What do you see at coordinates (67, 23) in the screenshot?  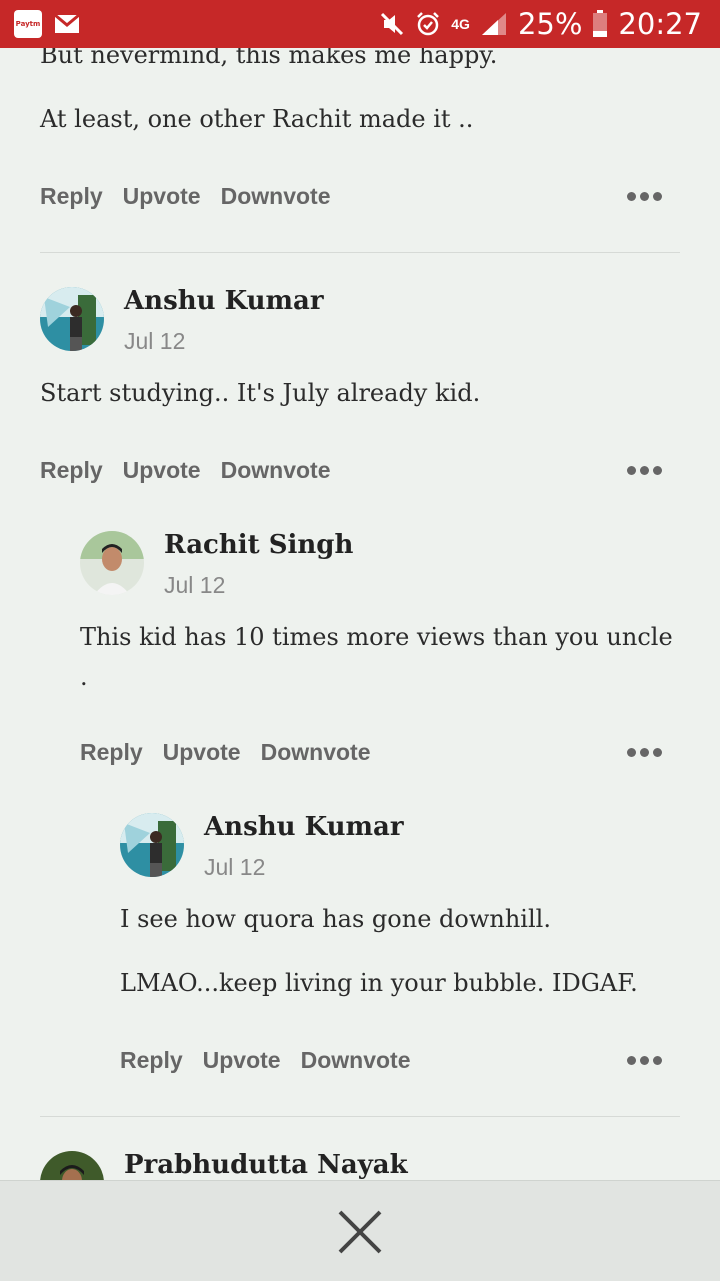 I see `gmail-icon` at bounding box center [67, 23].